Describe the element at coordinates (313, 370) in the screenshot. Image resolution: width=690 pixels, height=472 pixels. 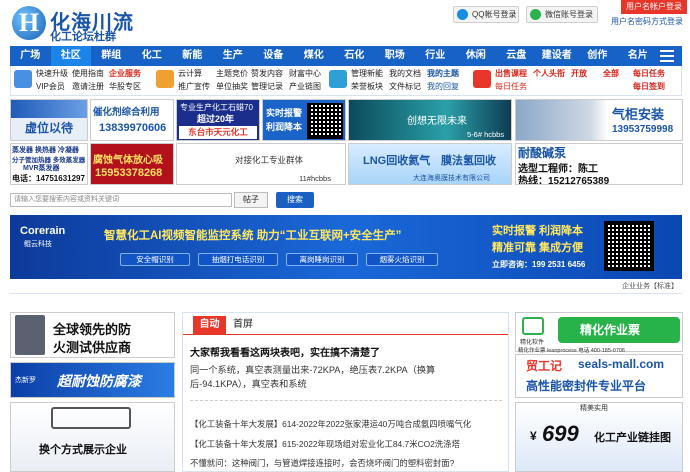
I see `news-summary-line1: 同一个系统，真空表测量出来-72KPA，绝压表7.2KPA（换算` at that location.